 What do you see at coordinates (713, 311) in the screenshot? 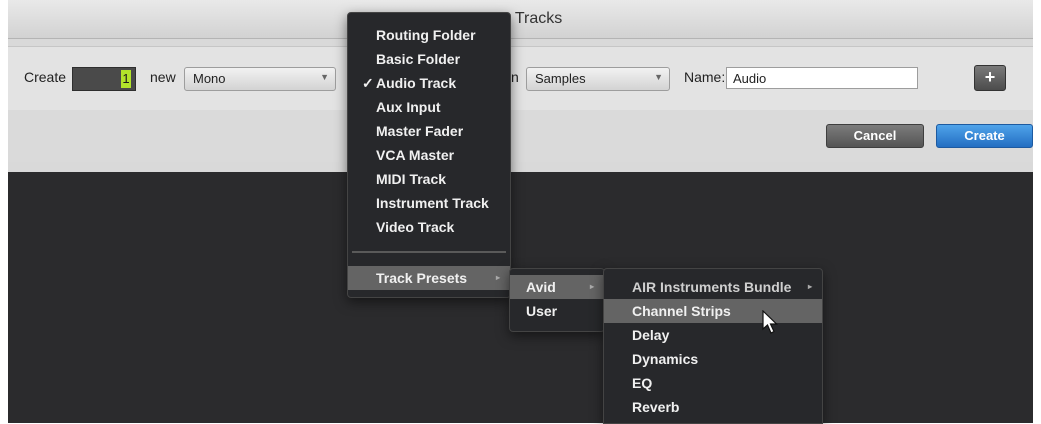
I see `menu-item-channel-strips: Channel Strips` at bounding box center [713, 311].